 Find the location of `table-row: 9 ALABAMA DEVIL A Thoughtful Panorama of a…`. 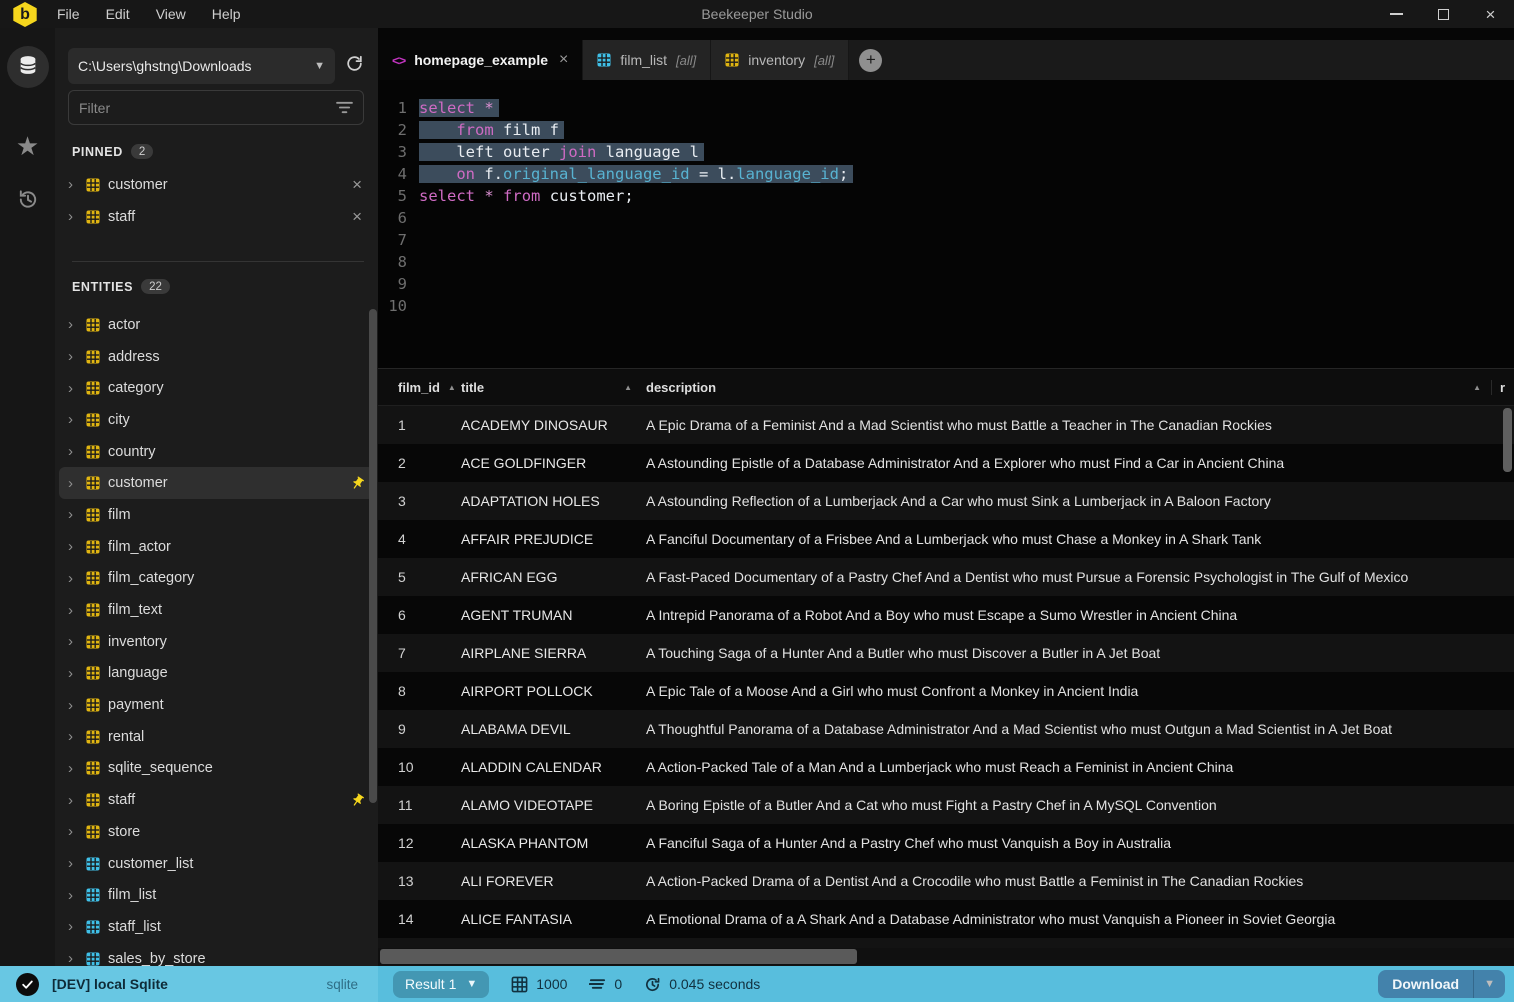

table-row: 9 ALABAMA DEVIL A Thoughtful Panorama of a… is located at coordinates (946, 729).